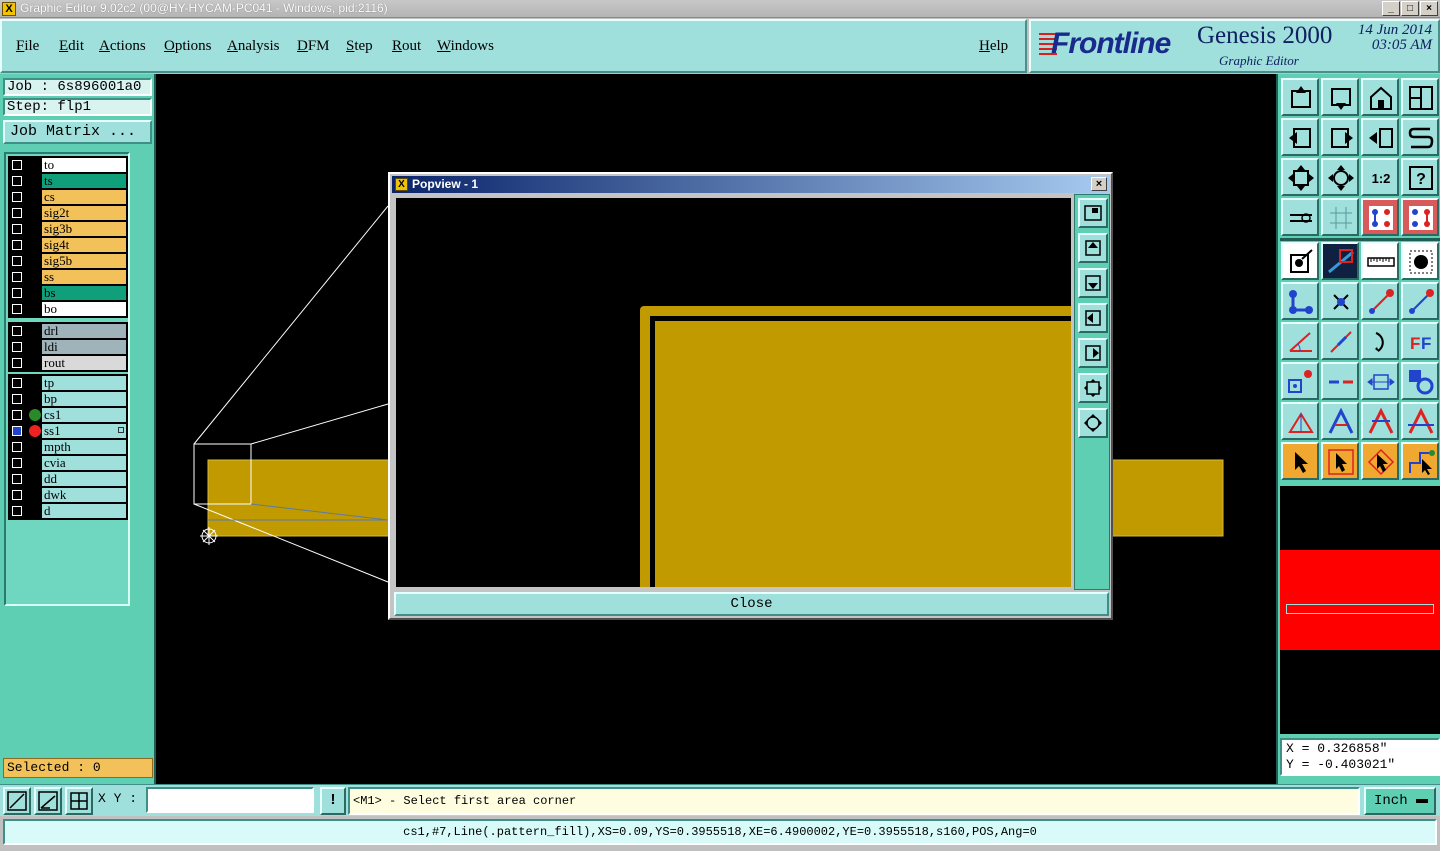  Describe the element at coordinates (1420, 421) in the screenshot. I see `text-align-button` at that location.